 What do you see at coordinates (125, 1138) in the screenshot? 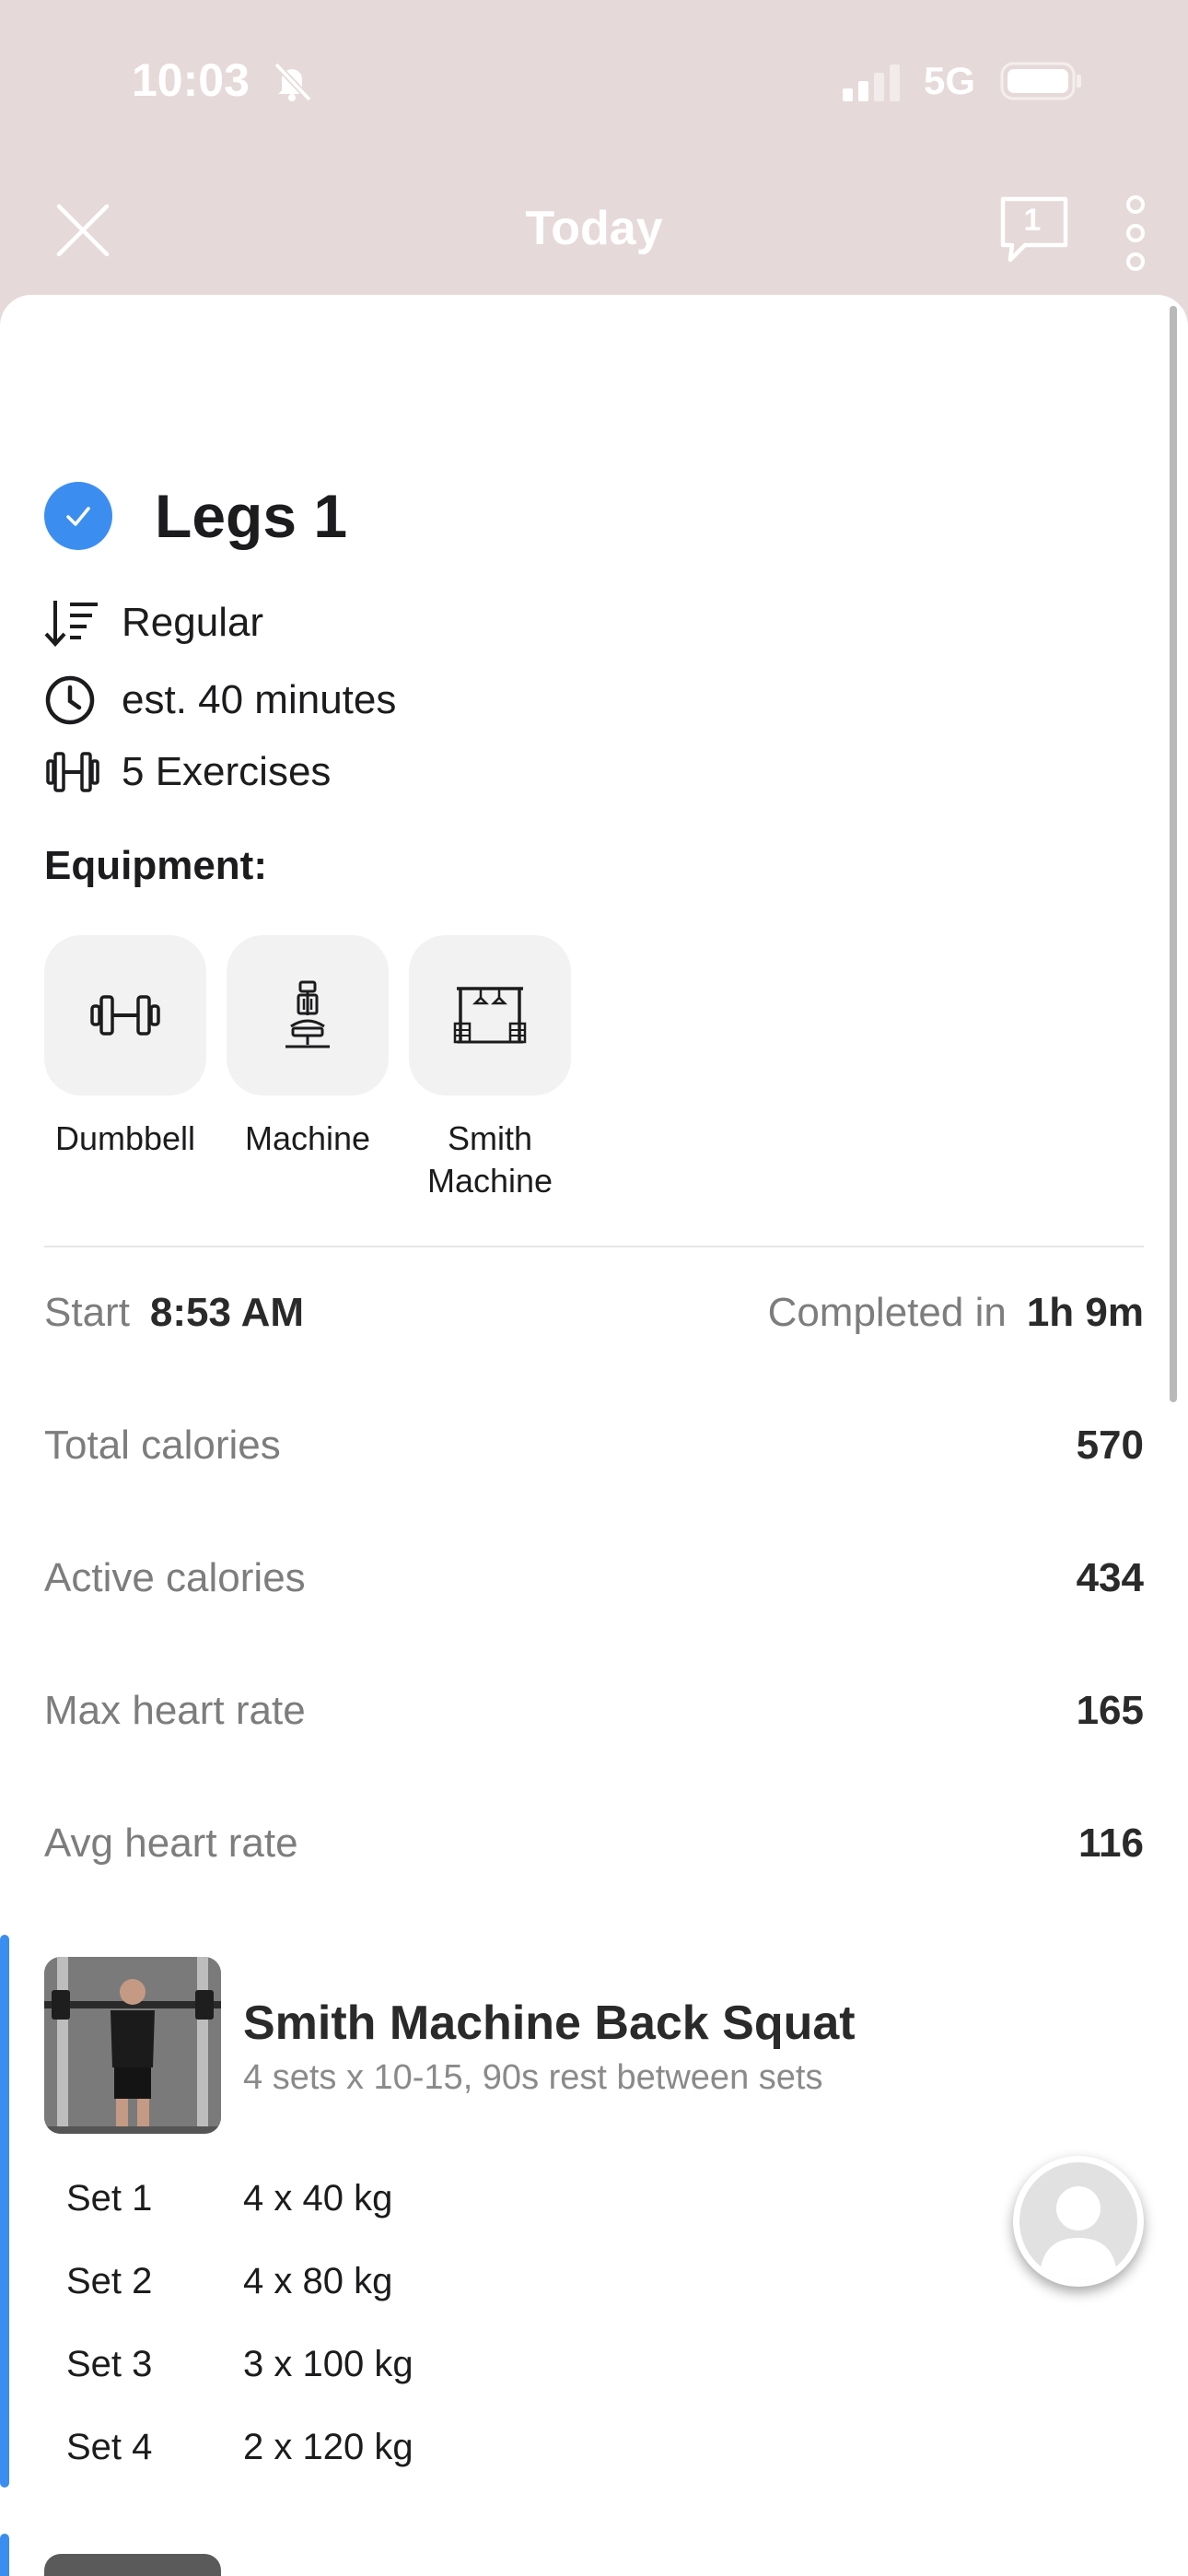
I see `equipment-label: Dumbbell` at bounding box center [125, 1138].